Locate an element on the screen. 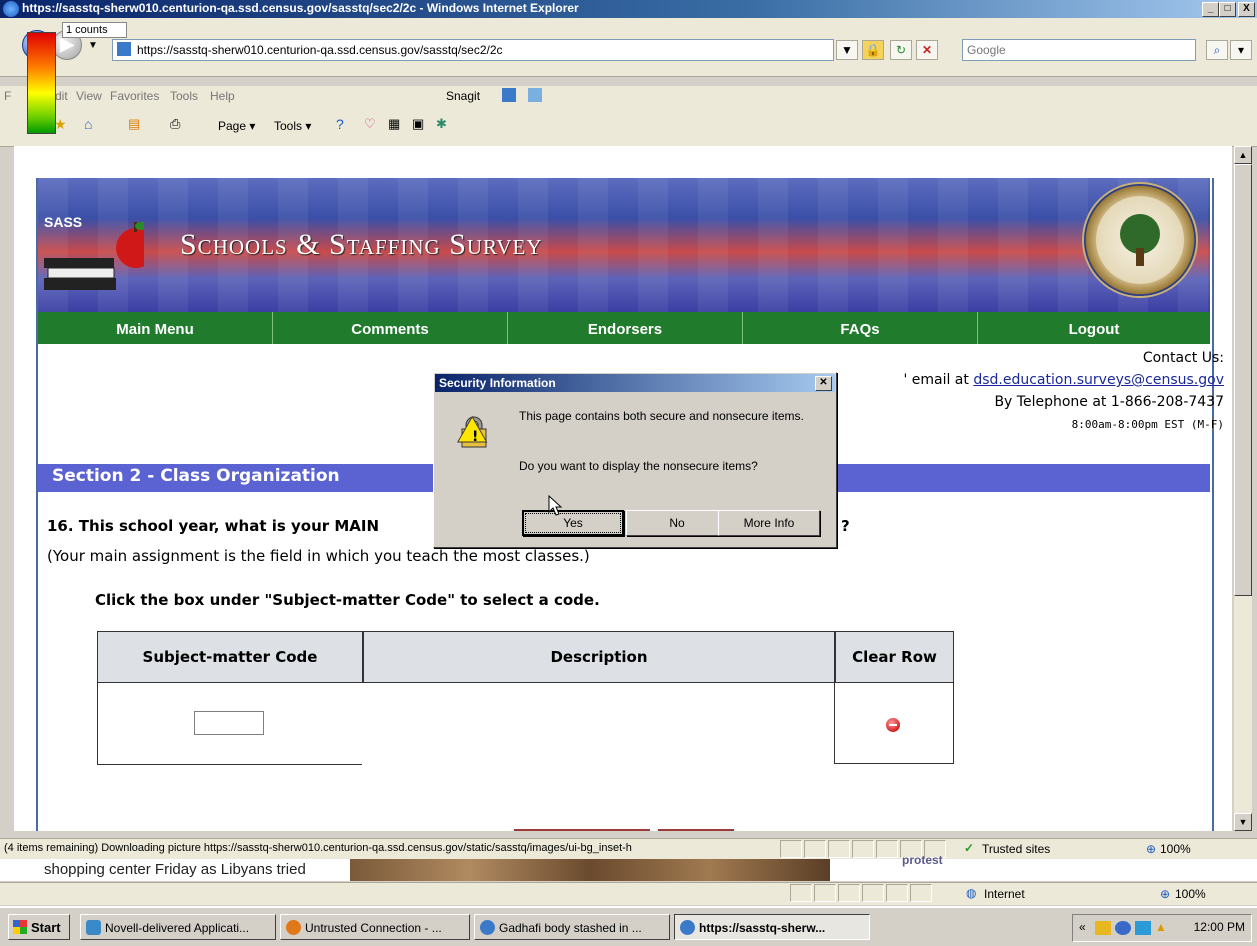 This screenshot has height=946, width=1257. nav-faqs: FAQs is located at coordinates (860, 328).